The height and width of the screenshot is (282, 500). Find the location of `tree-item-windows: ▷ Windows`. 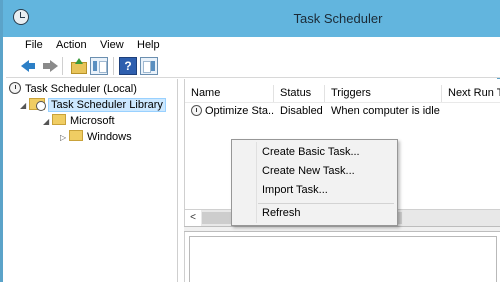

tree-item-windows: ▷ Windows is located at coordinates (96, 137).